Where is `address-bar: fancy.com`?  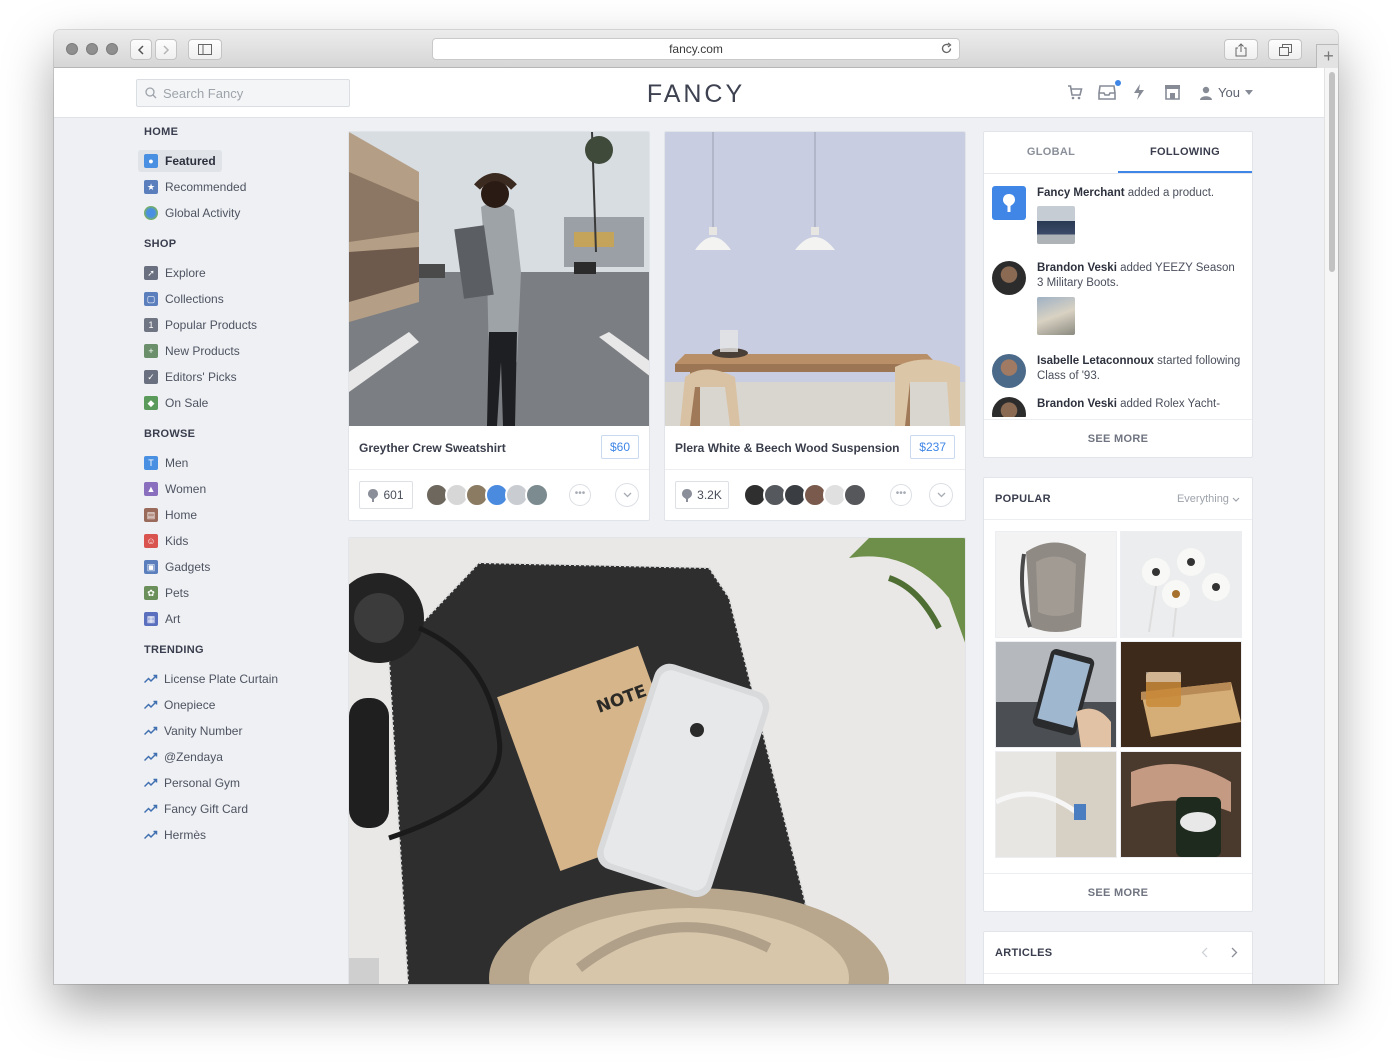
address-bar: fancy.com is located at coordinates (696, 49).